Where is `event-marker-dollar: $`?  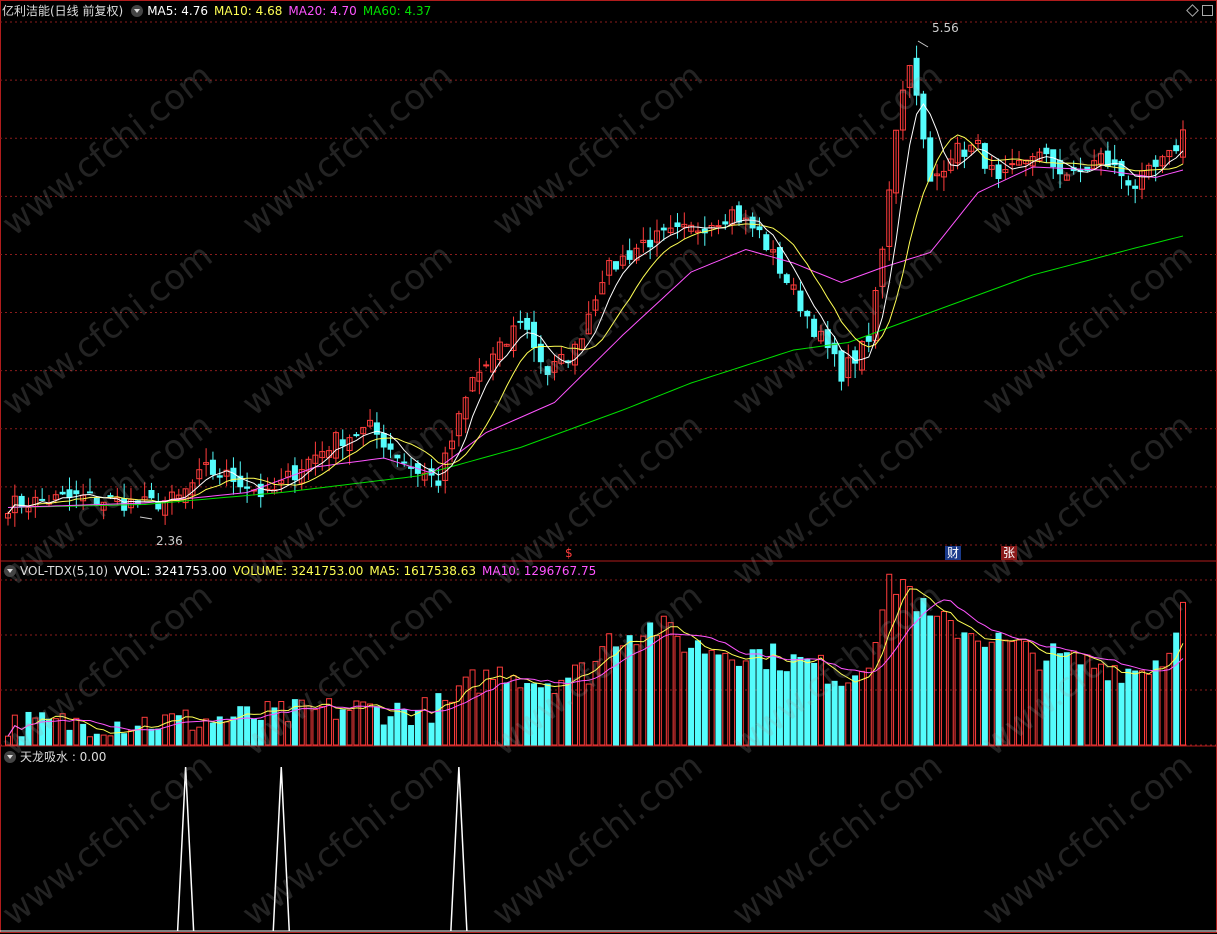 event-marker-dollar: $ is located at coordinates (569, 553).